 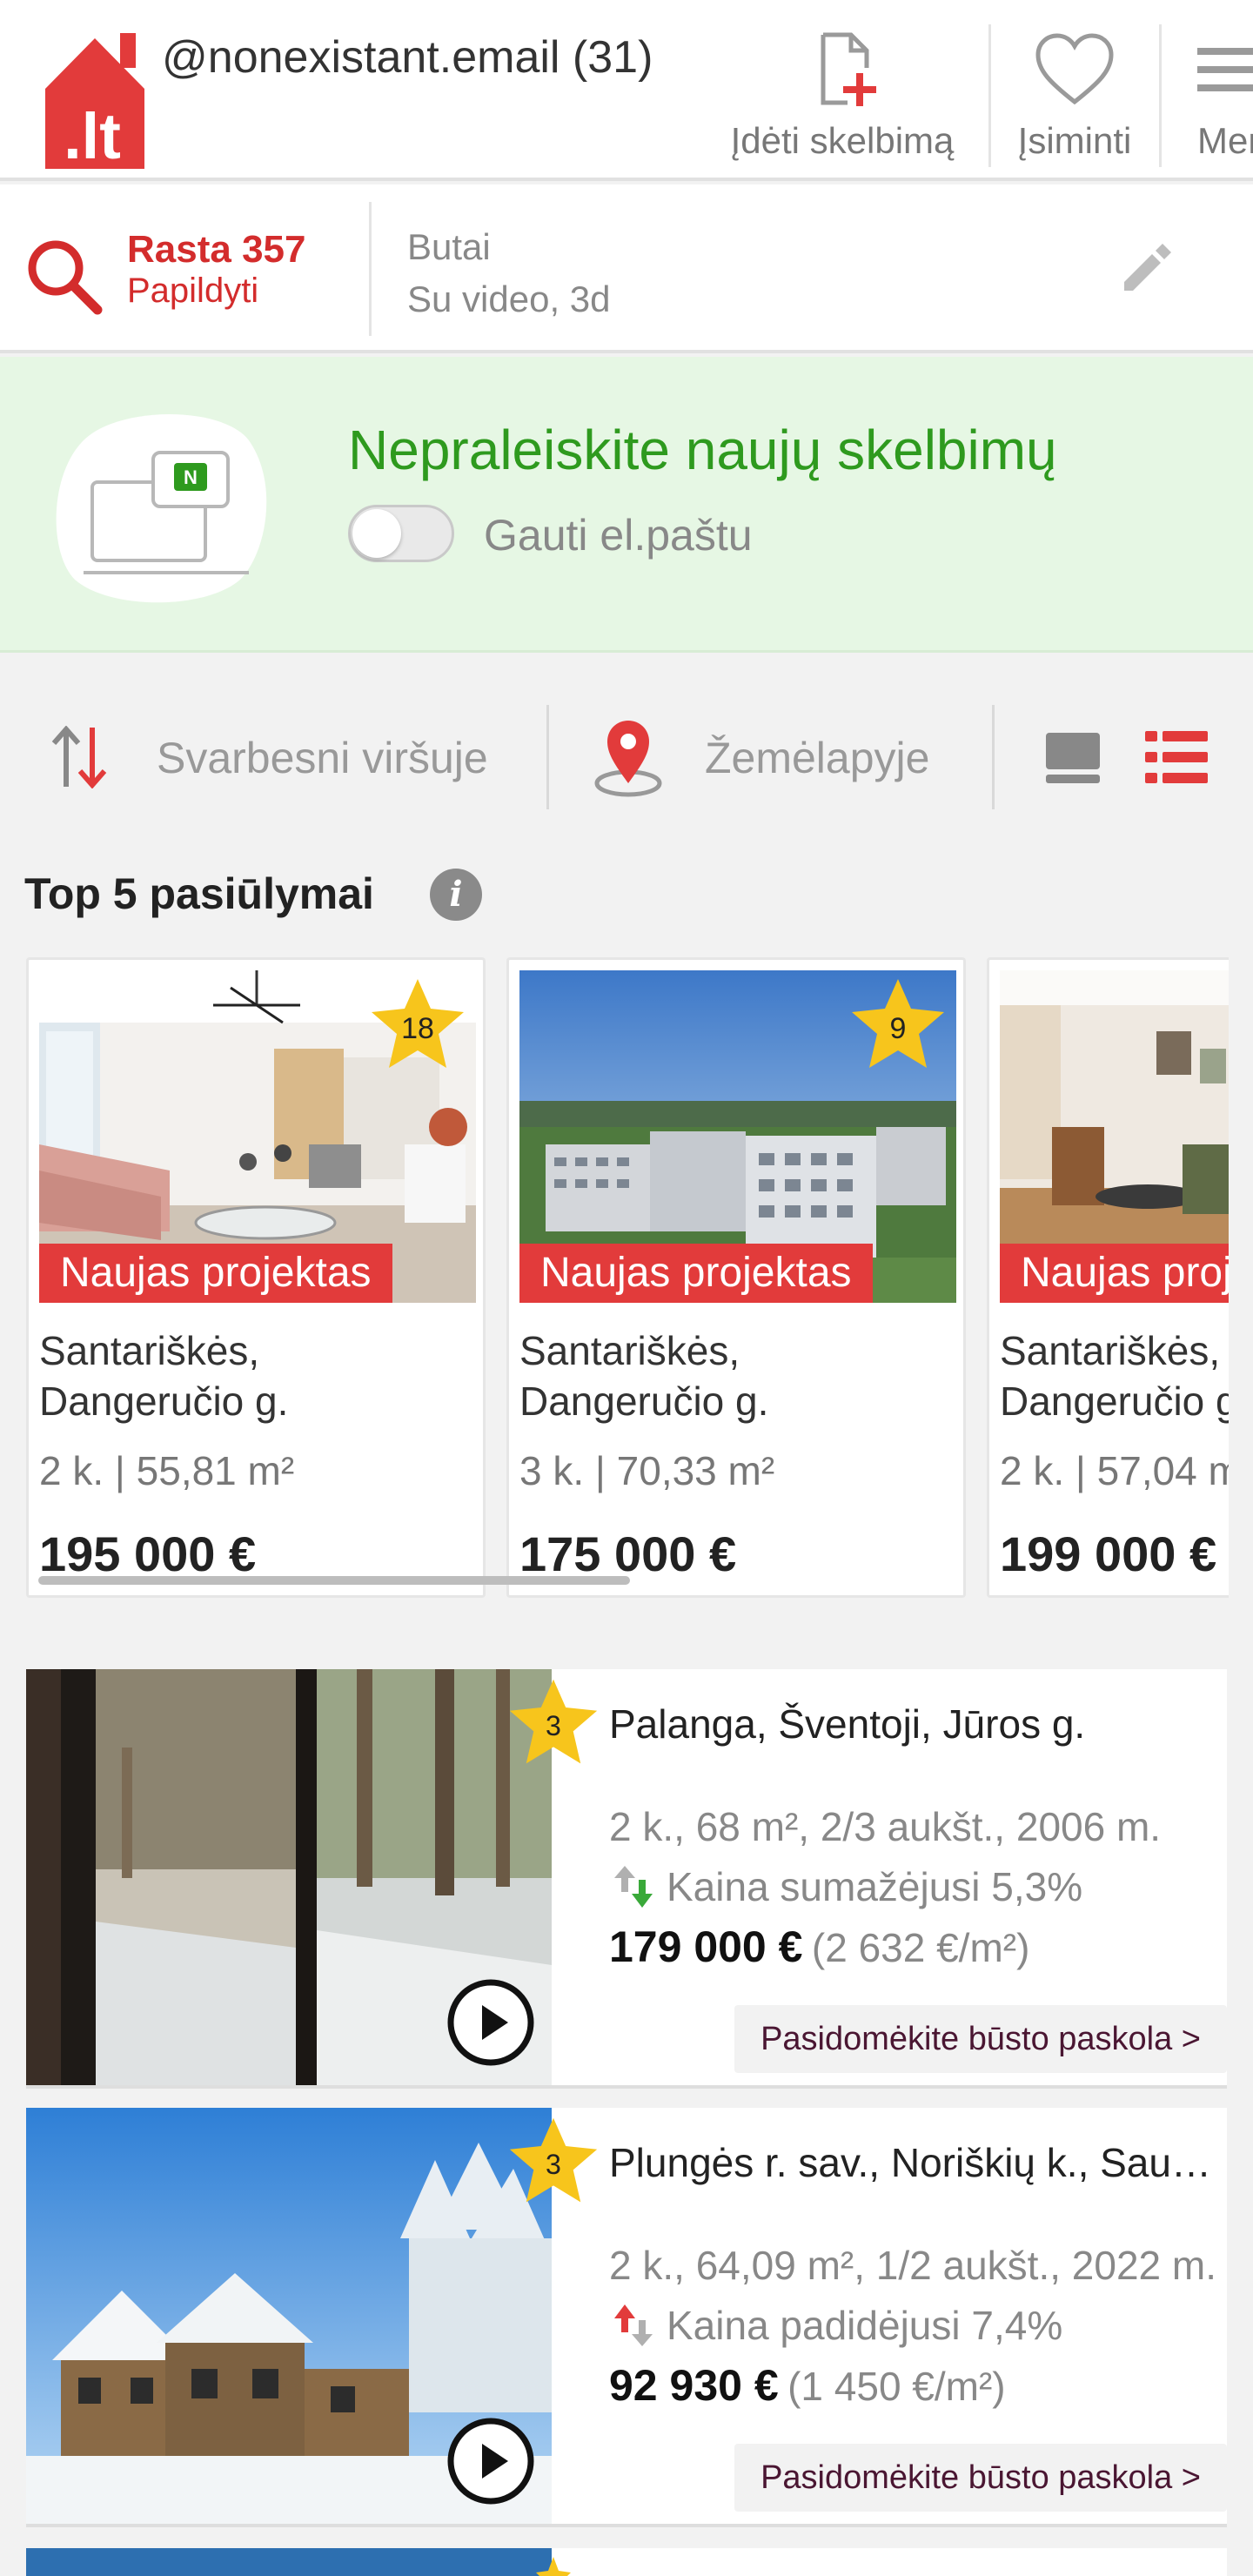 What do you see at coordinates (706, 1947) in the screenshot?
I see `listing-price: 179 000 €` at bounding box center [706, 1947].